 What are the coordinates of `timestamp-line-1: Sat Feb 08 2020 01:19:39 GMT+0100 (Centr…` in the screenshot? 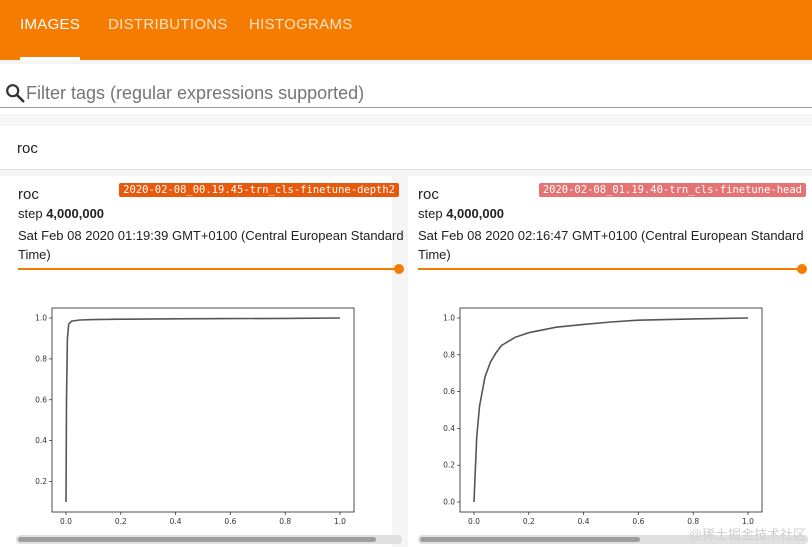 It's located at (211, 235).